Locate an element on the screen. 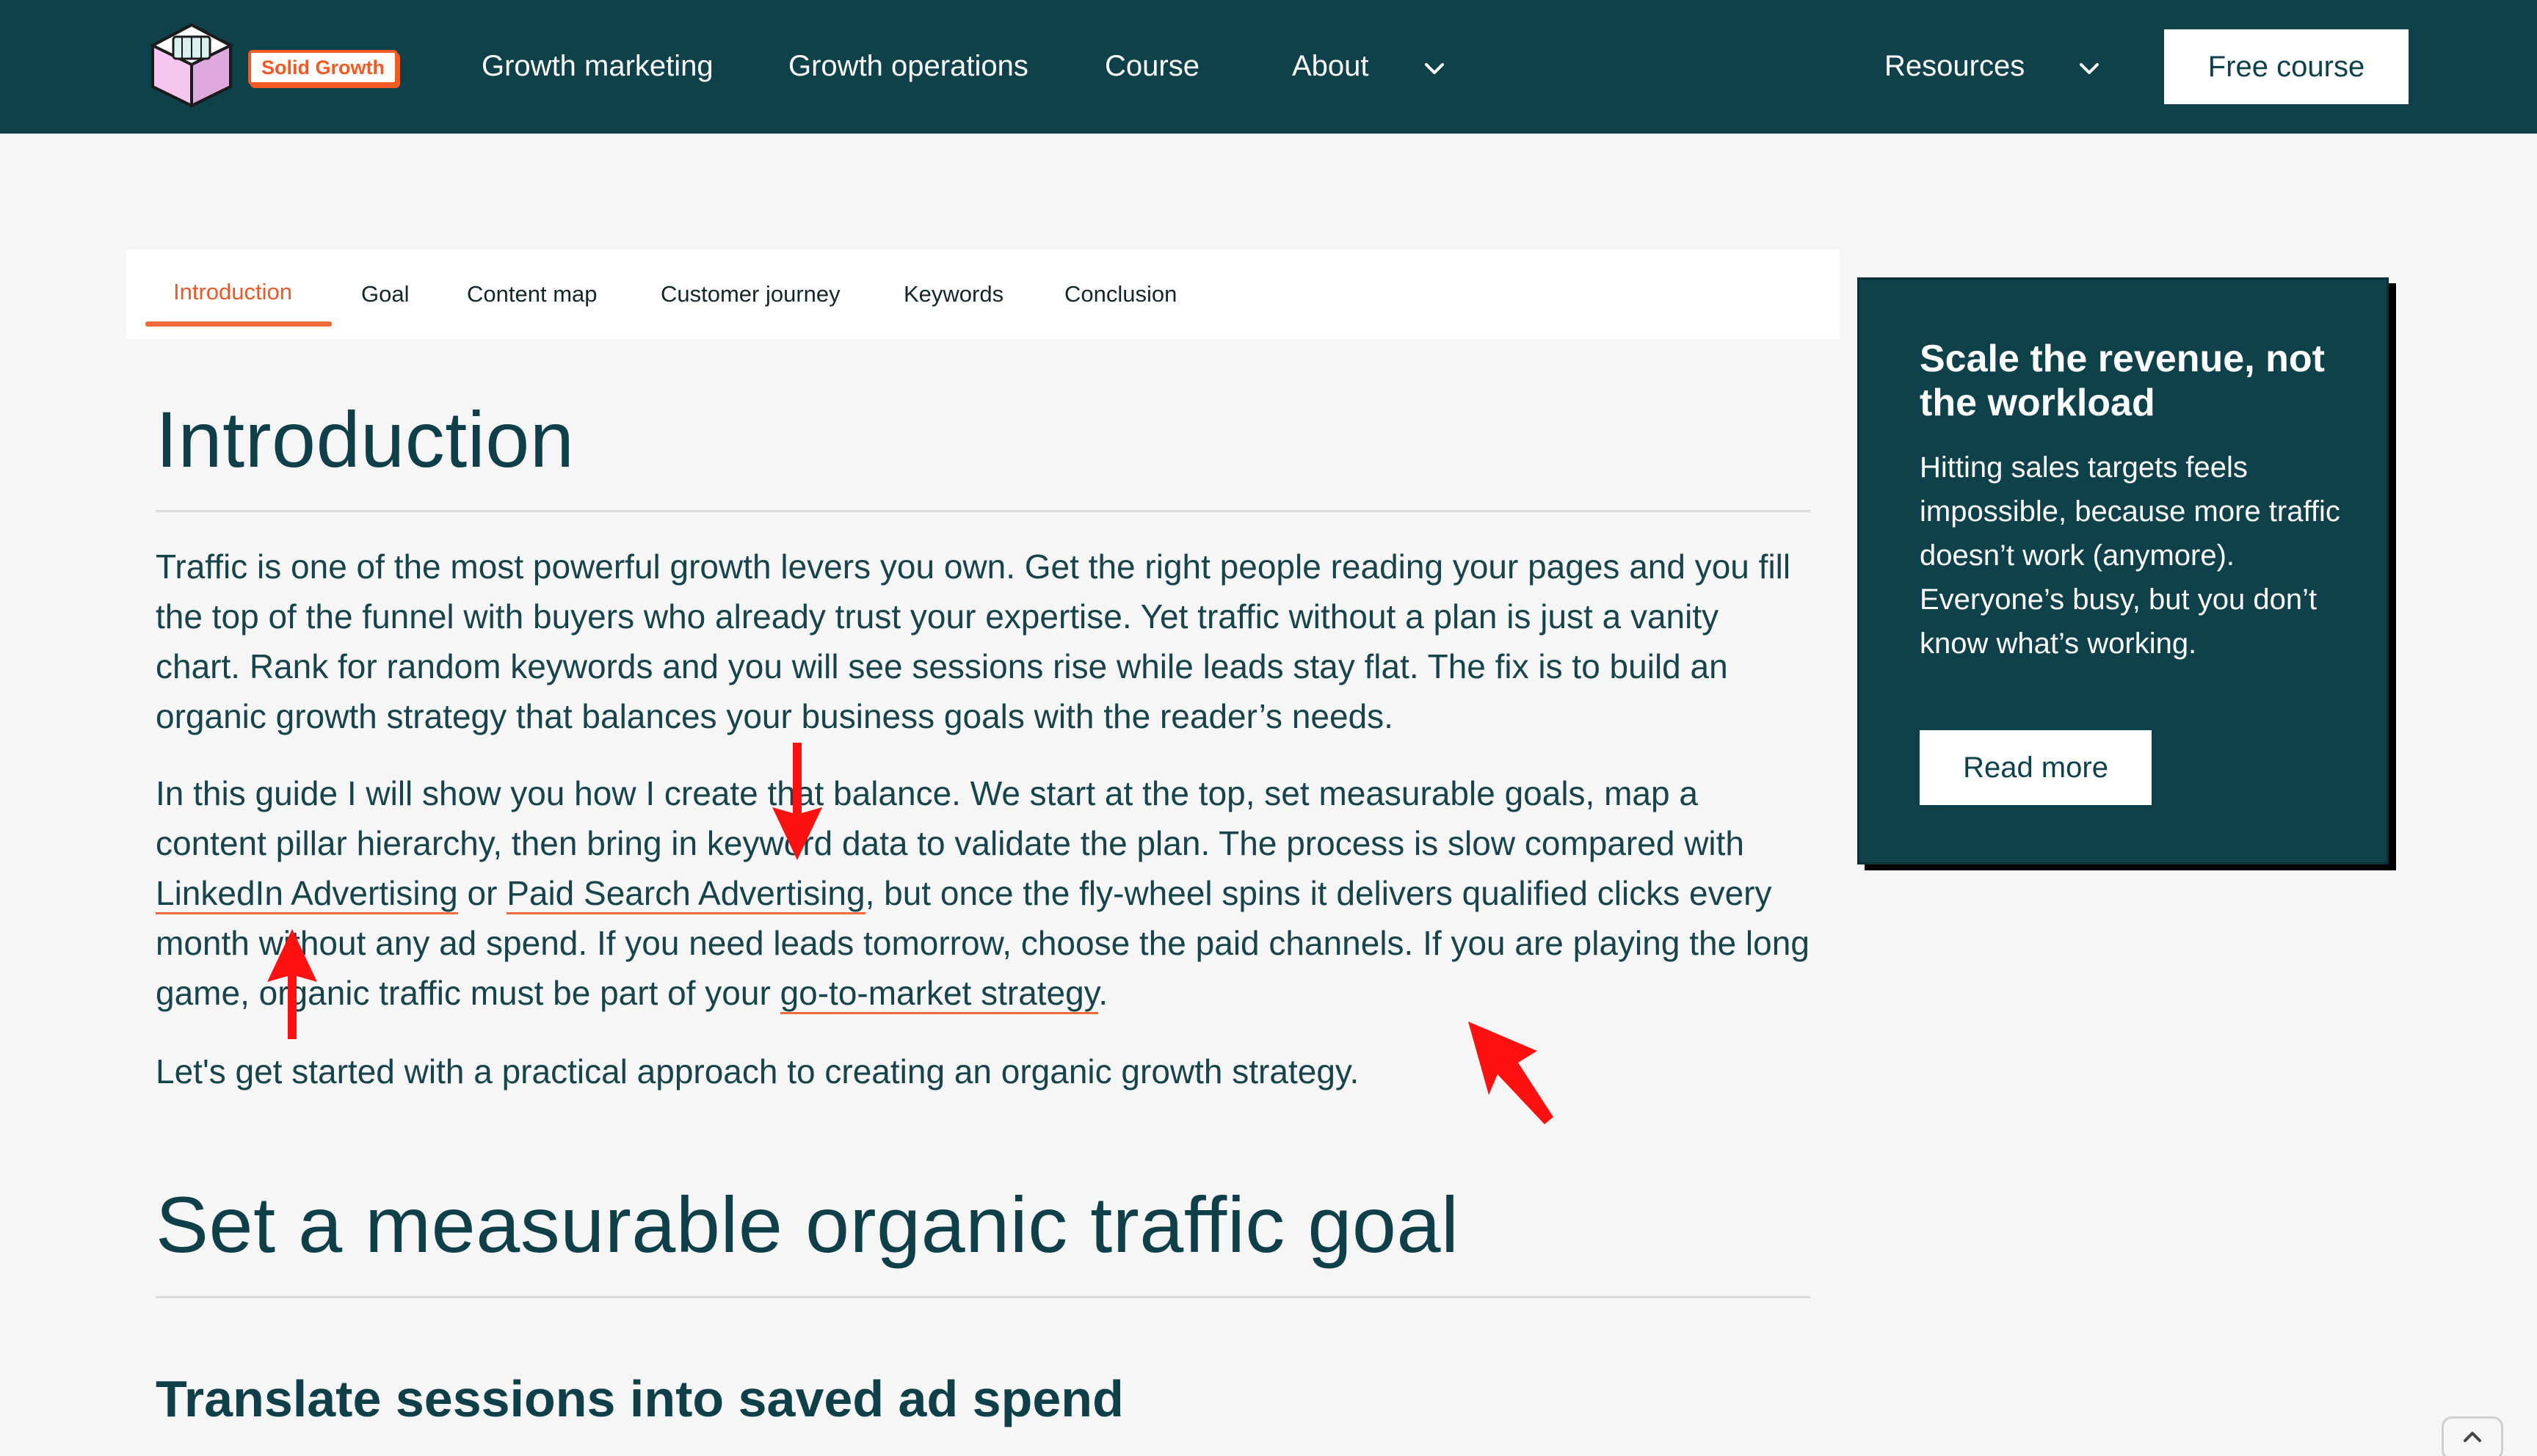 The image size is (2537, 1456). brand-logo: Solid Growth is located at coordinates (272, 66).